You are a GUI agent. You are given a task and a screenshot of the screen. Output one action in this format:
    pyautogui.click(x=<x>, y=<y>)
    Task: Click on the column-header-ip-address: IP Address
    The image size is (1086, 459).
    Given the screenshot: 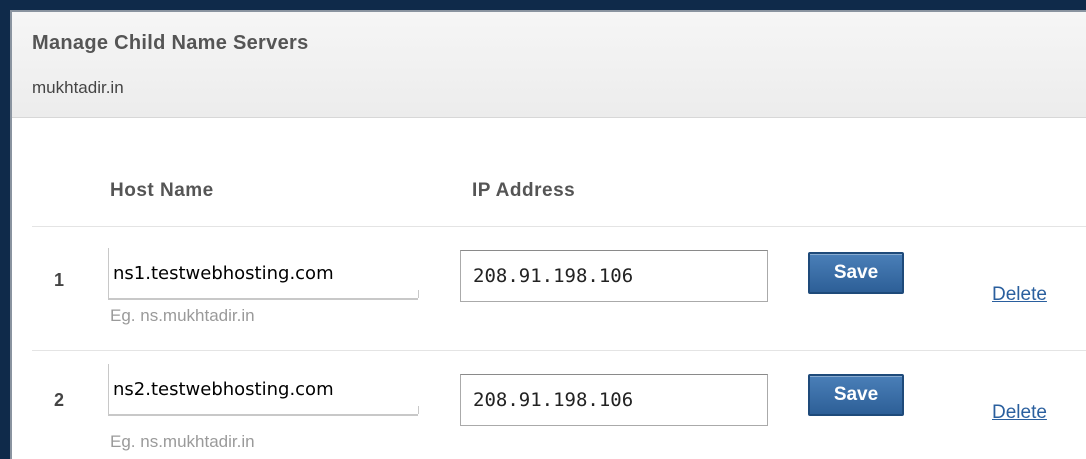 What is the action you would take?
    pyautogui.click(x=524, y=190)
    